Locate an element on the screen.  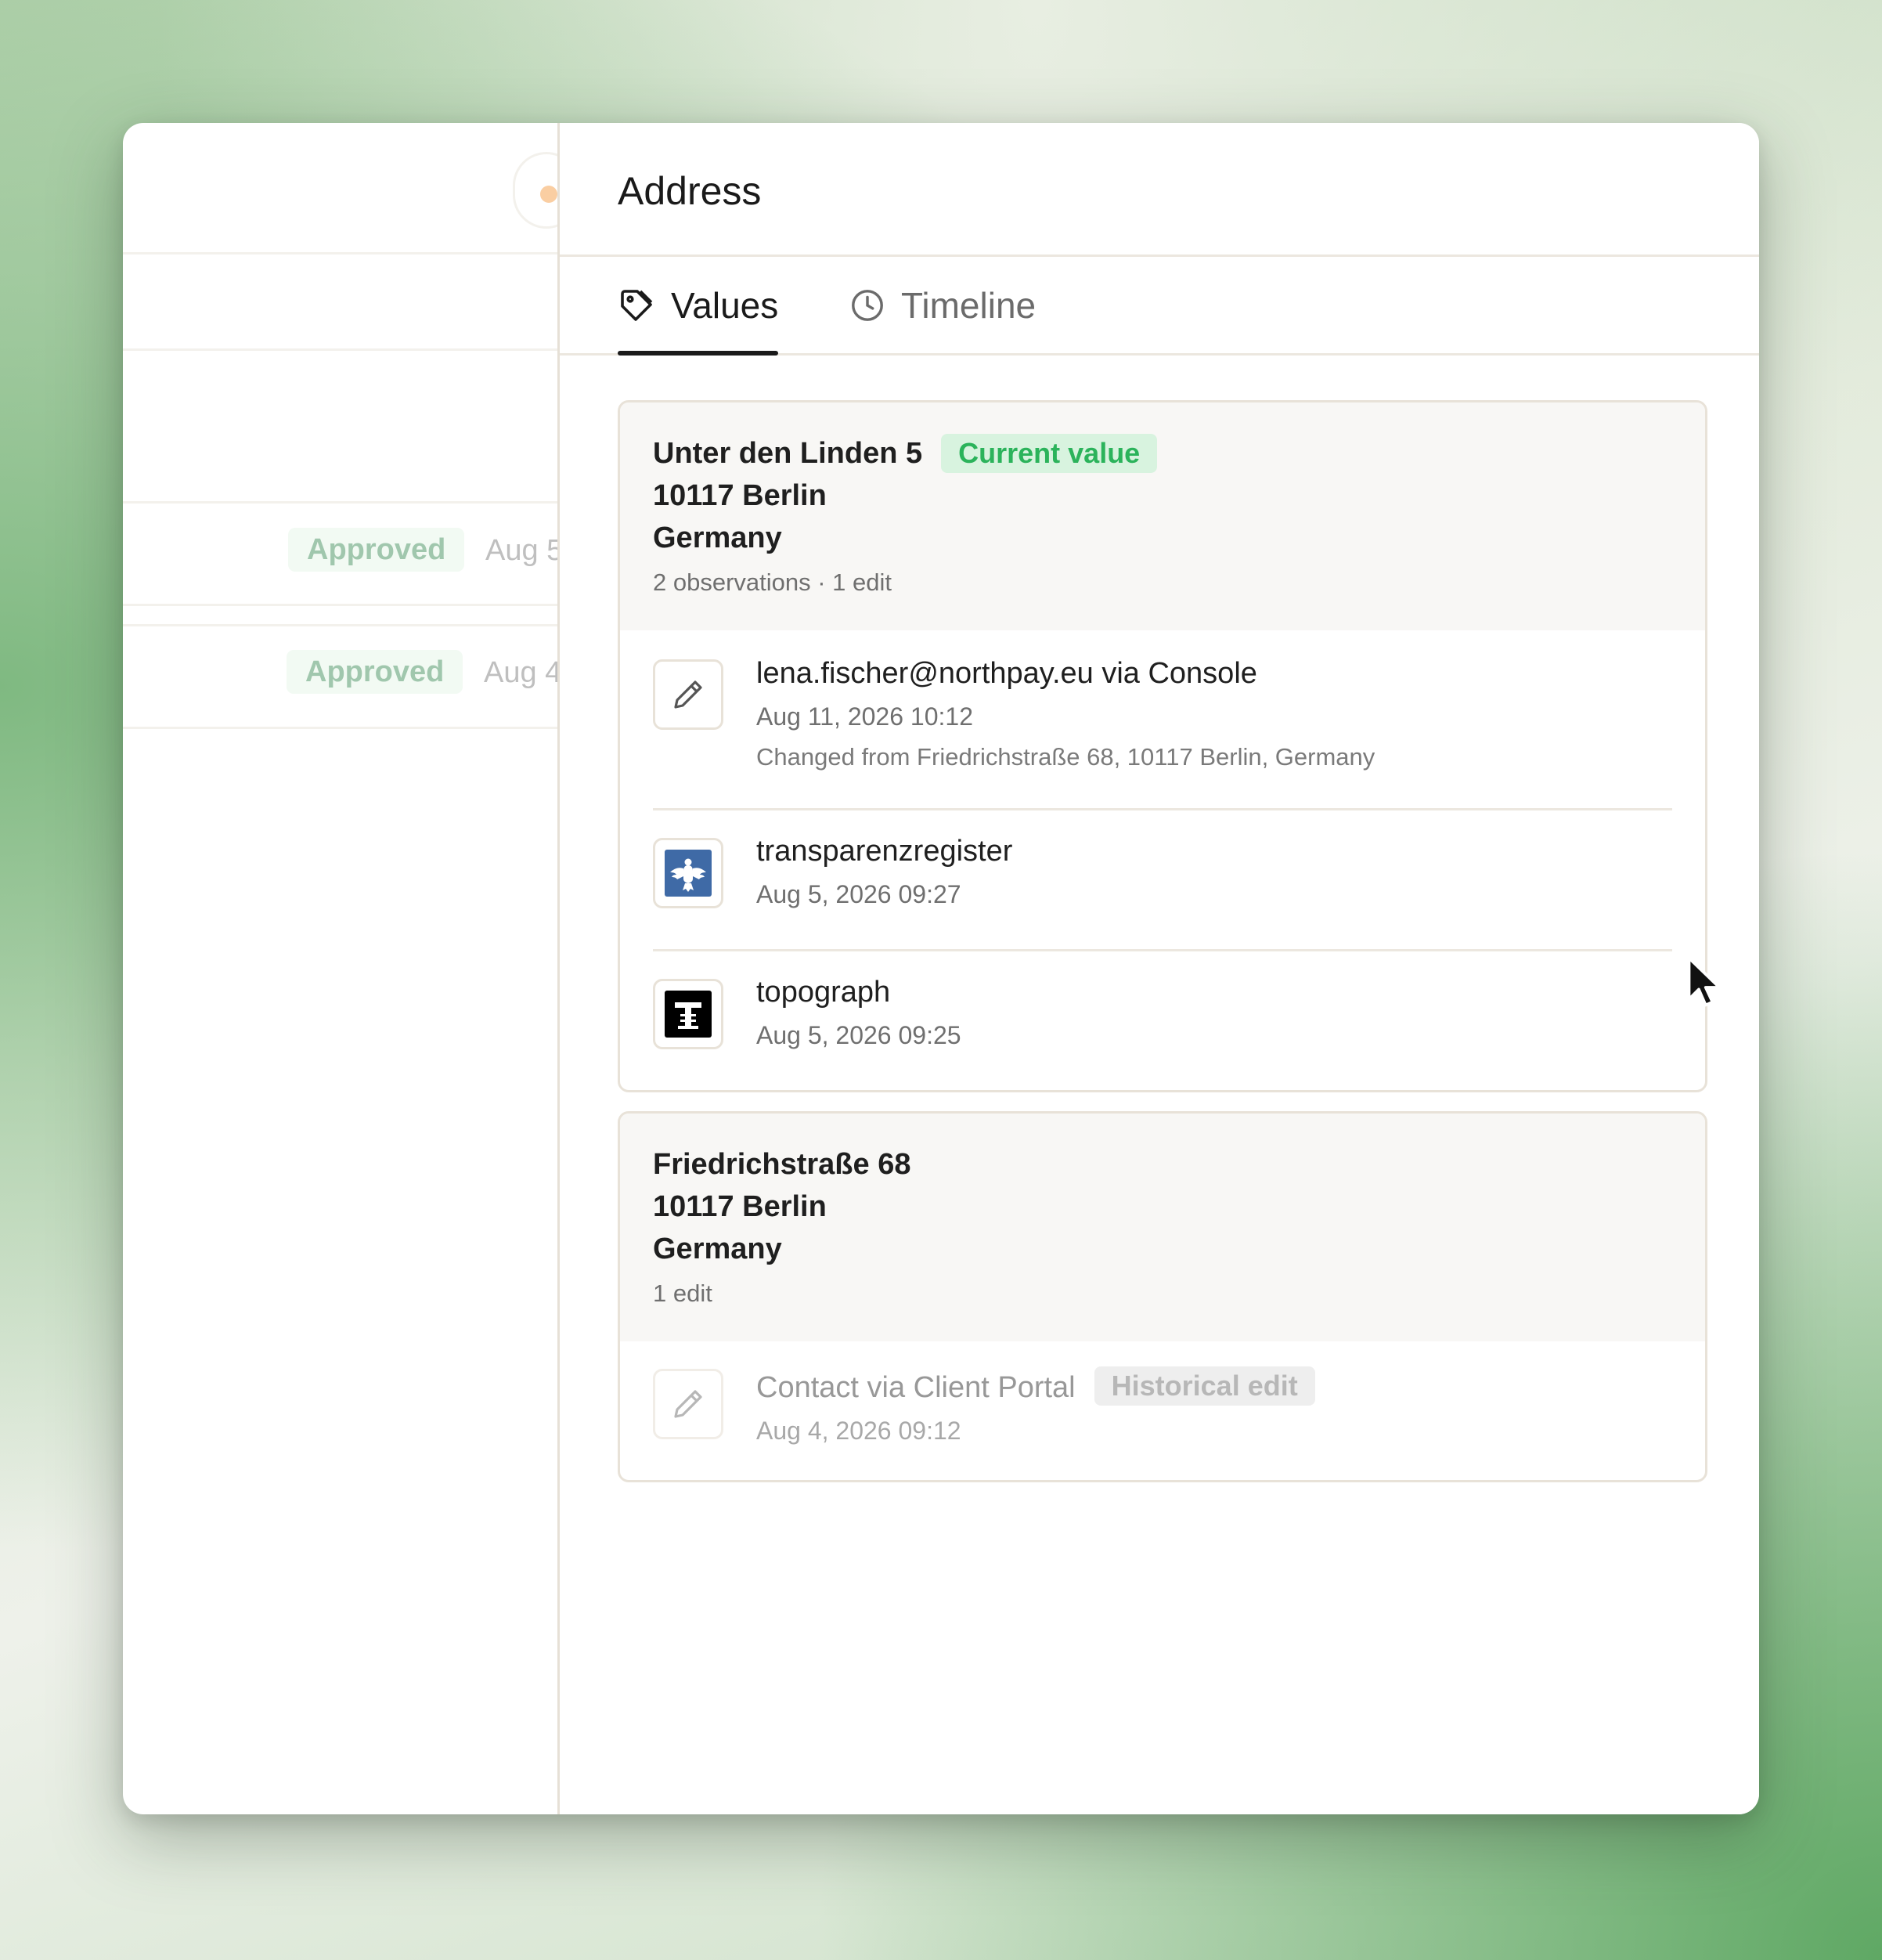
background-row: Approved Aug 4 is located at coordinates (342, 676).